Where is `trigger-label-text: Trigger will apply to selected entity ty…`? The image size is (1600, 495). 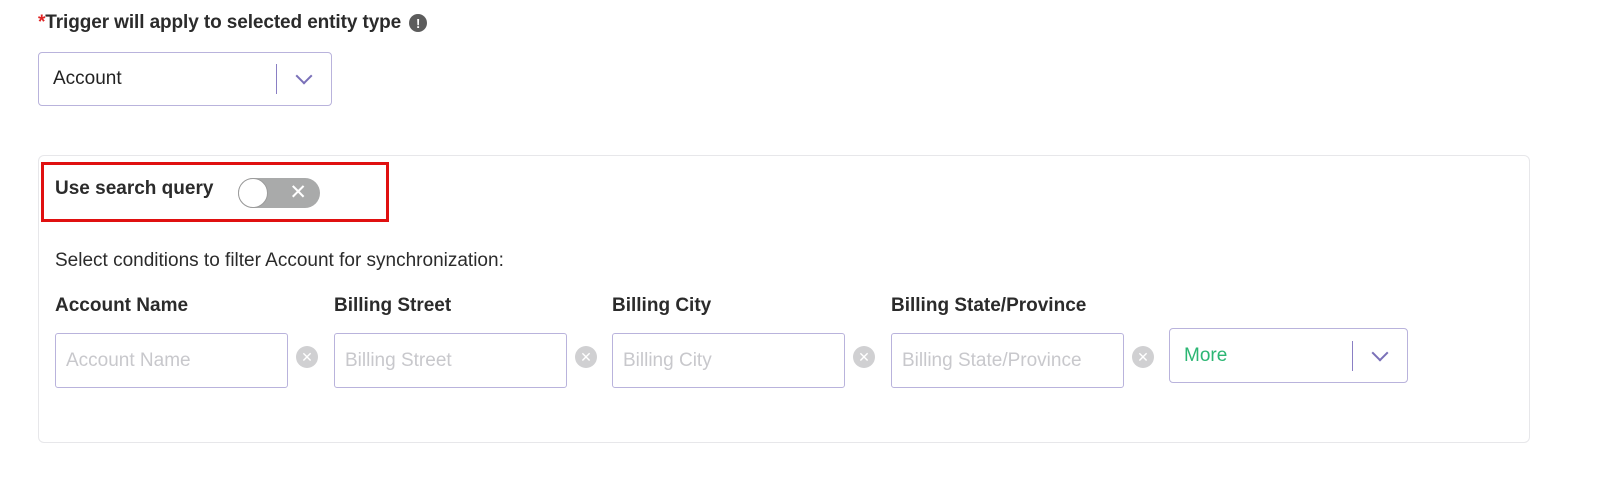 trigger-label-text: Trigger will apply to selected entity ty… is located at coordinates (223, 22).